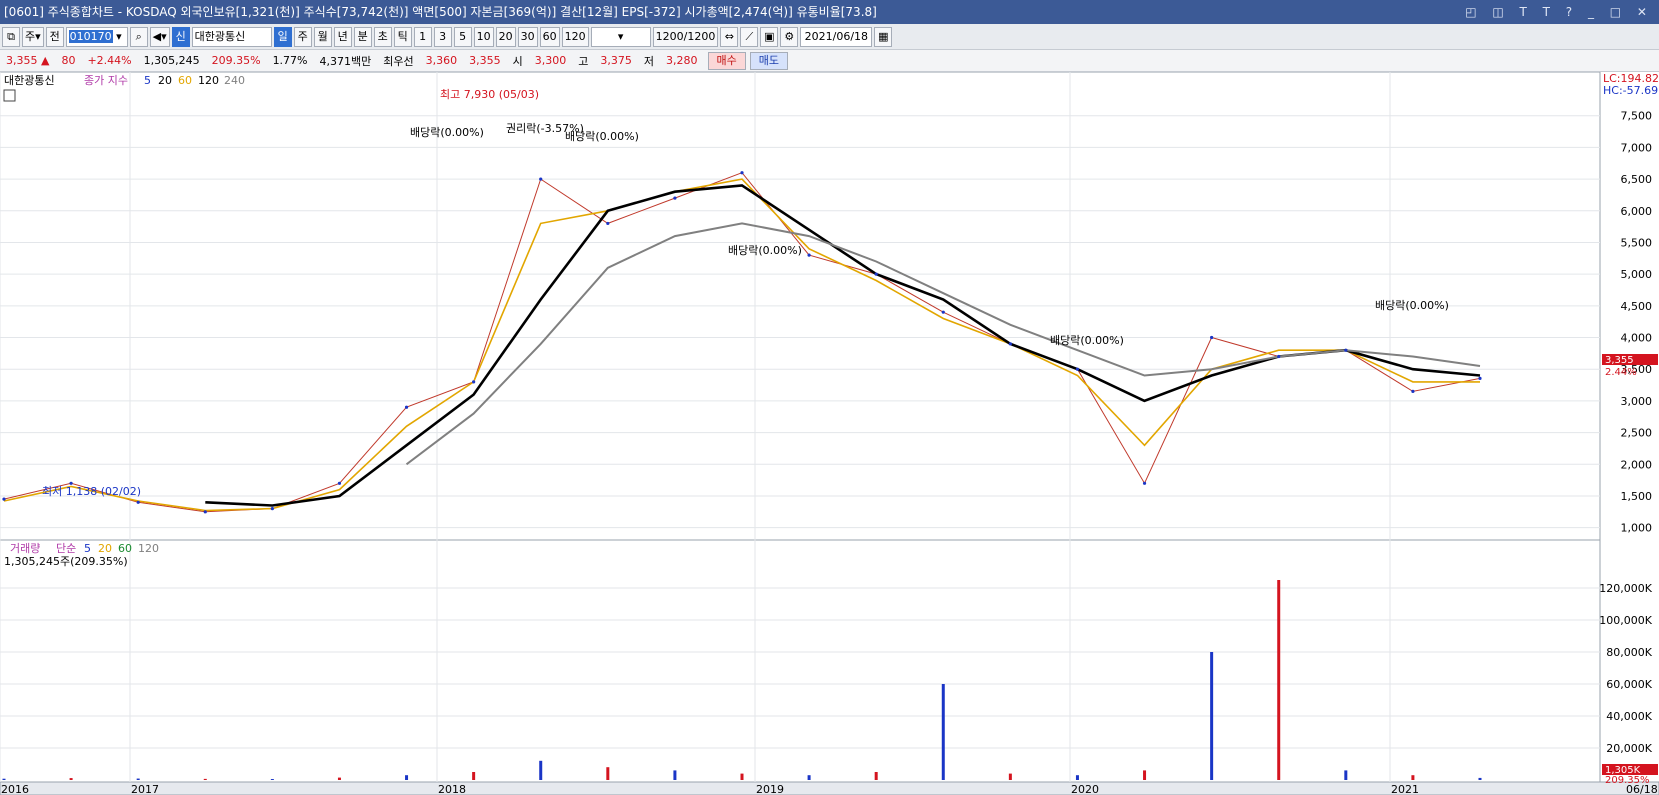 The height and width of the screenshot is (795, 1659). What do you see at coordinates (66, 548) in the screenshot?
I see `volume-legend-ma-label: 단순` at bounding box center [66, 548].